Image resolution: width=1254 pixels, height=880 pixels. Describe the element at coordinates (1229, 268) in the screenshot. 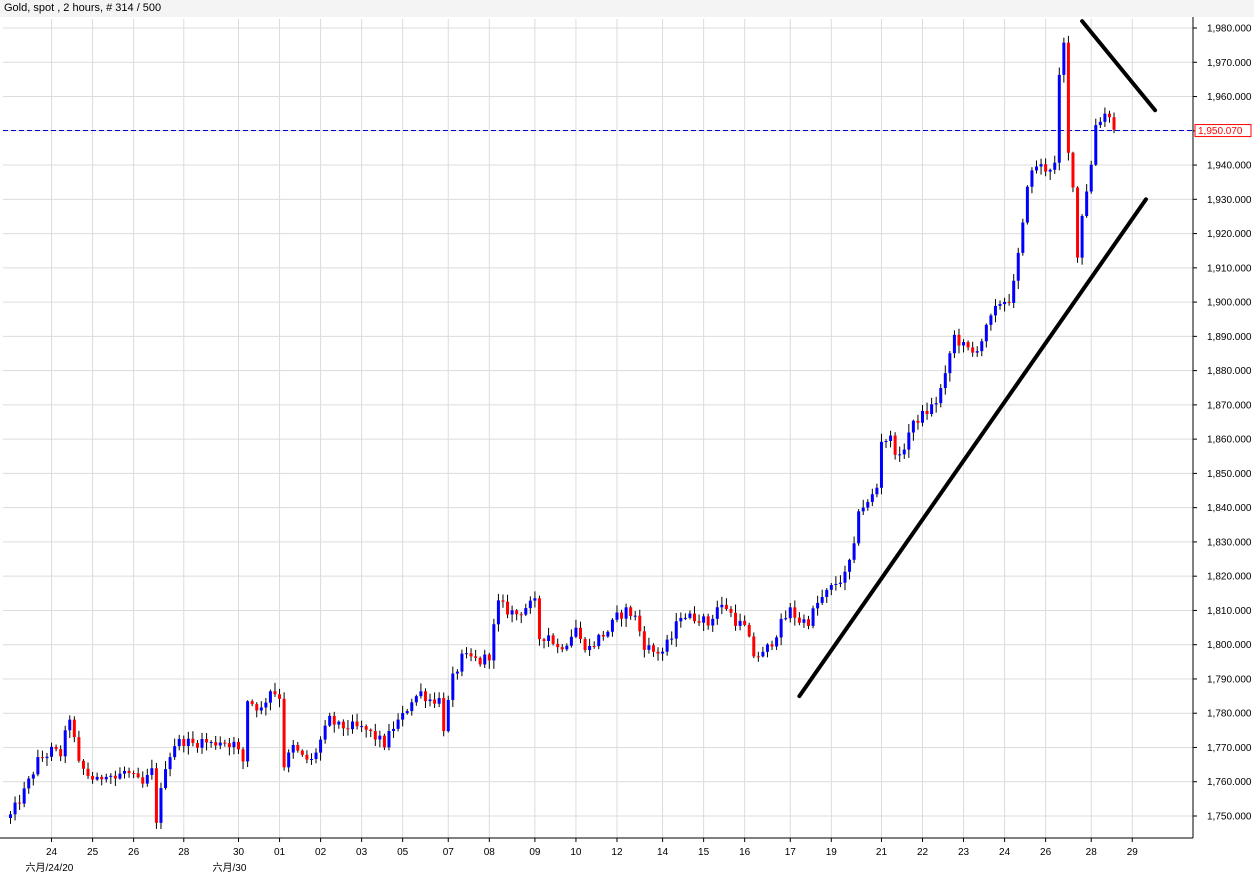

I see `y-tick-label: 1,910.000` at that location.